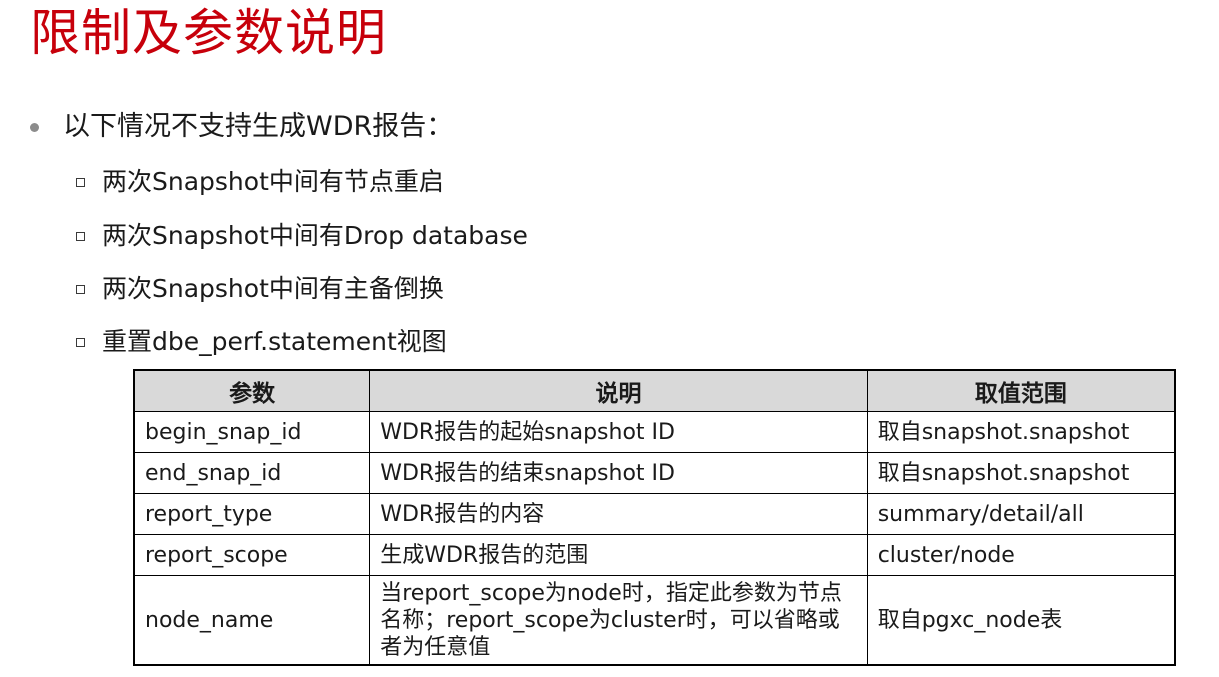  Describe the element at coordinates (618, 555) in the screenshot. I see `param-description-cell: 生成WDR报告的范围` at that location.